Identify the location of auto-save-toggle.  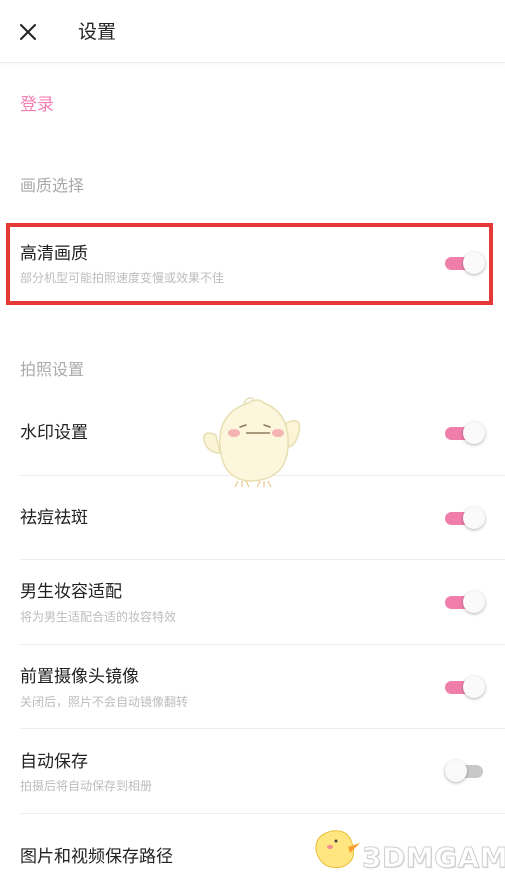
(465, 771).